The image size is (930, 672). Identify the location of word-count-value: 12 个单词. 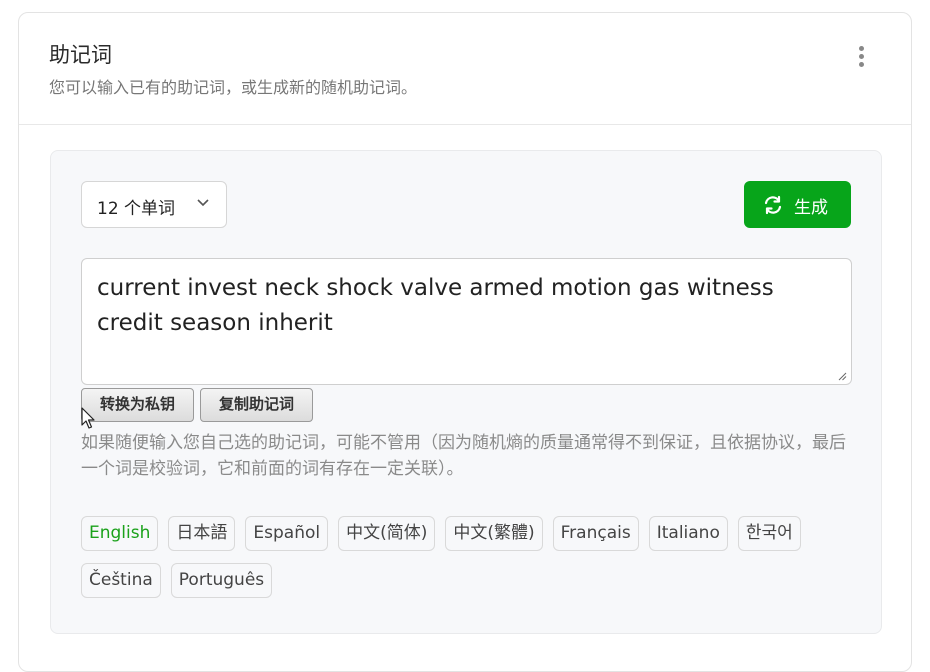
(136, 209).